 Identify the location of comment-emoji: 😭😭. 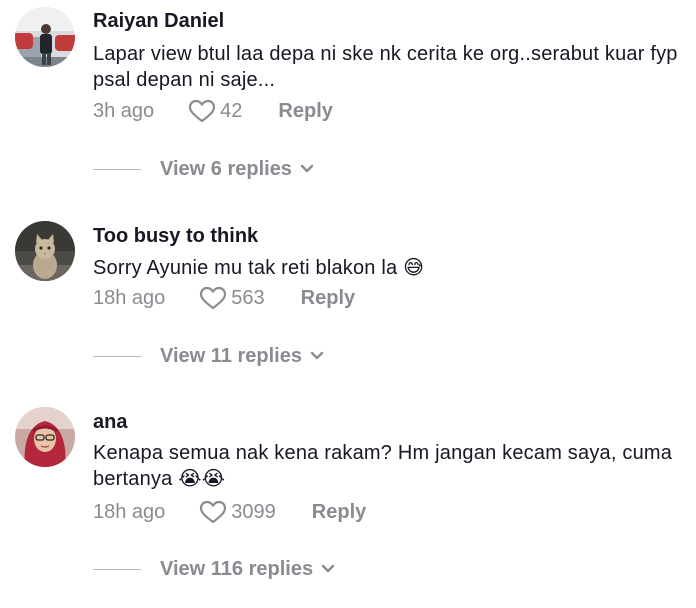
(202, 479).